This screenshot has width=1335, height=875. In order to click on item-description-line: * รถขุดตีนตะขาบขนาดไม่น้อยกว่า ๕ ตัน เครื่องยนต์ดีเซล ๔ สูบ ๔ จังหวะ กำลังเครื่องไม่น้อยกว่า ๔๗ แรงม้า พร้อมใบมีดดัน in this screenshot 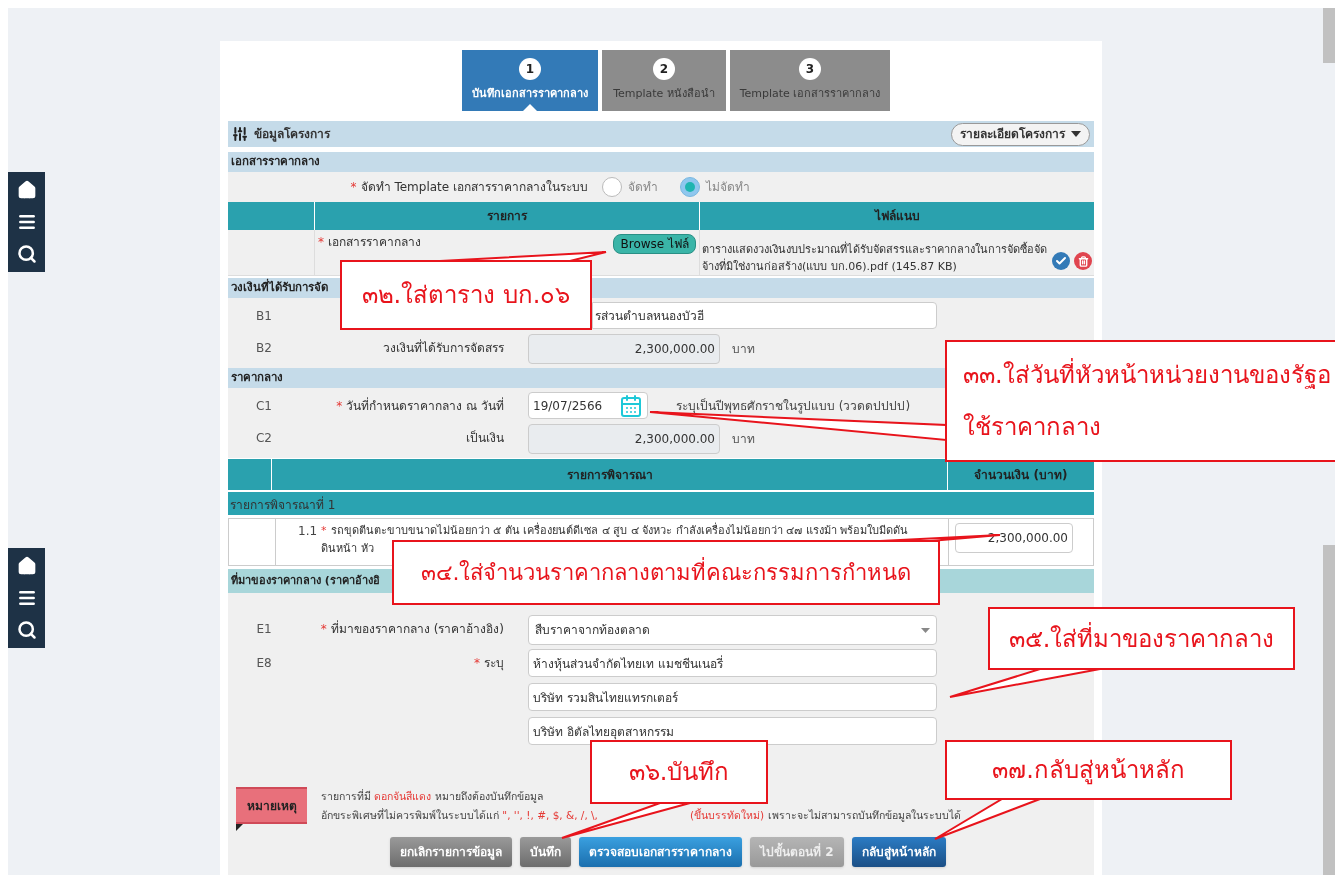, I will do `click(615, 530)`.